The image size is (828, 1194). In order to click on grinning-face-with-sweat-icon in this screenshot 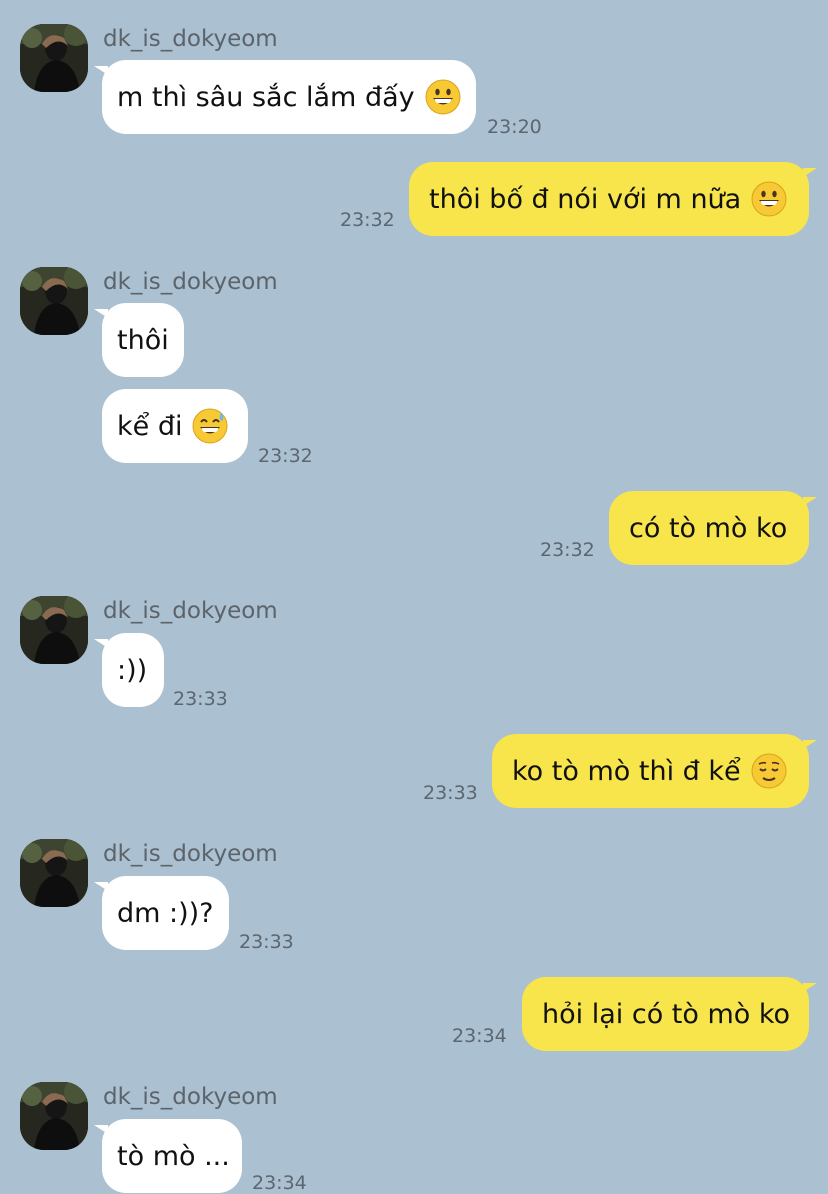, I will do `click(210, 426)`.